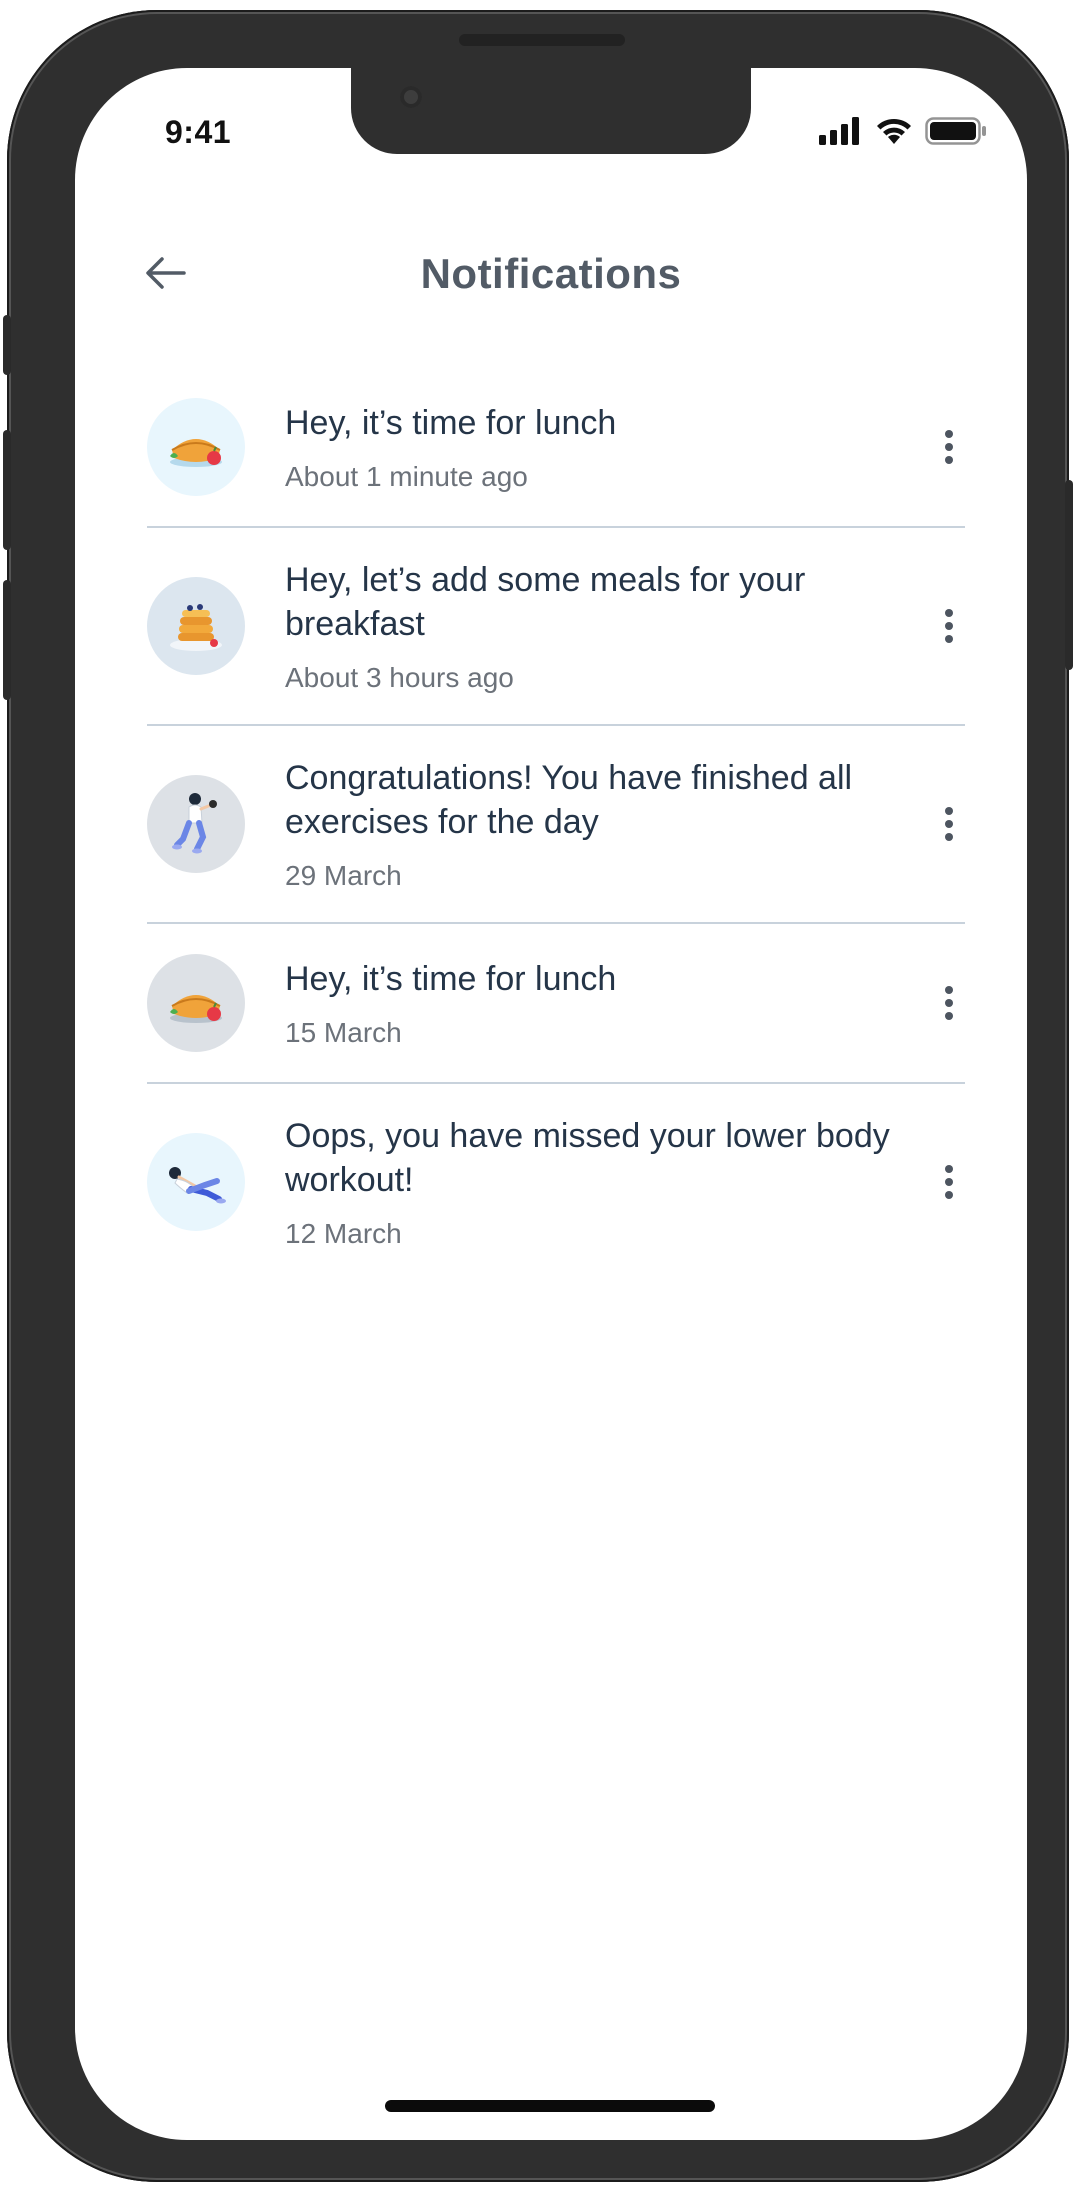 Image resolution: width=1077 pixels, height=2192 pixels. Describe the element at coordinates (198, 132) in the screenshot. I see `status-time: 9:41` at that location.